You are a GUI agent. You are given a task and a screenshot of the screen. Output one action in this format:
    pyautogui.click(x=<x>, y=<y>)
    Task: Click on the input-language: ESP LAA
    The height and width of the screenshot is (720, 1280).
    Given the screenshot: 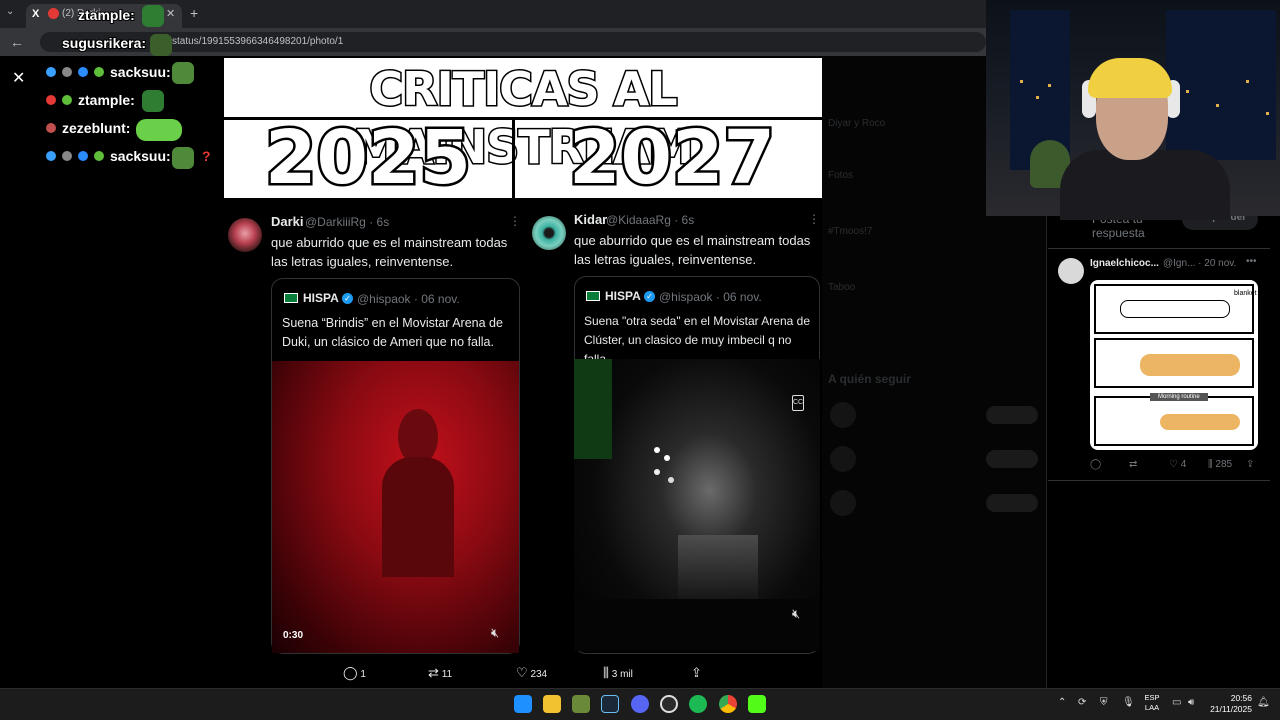 What is the action you would take?
    pyautogui.click(x=1152, y=703)
    